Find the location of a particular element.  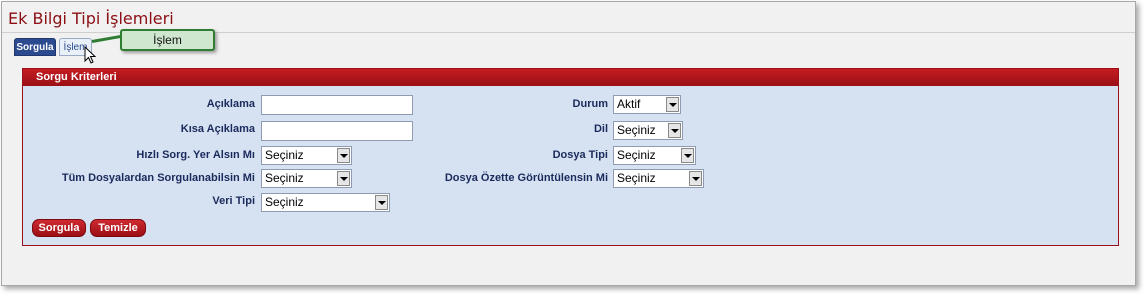

tum-dosyalar-label: Tüm Dosyalardan Sorgulanabilsin Mi is located at coordinates (158, 178).